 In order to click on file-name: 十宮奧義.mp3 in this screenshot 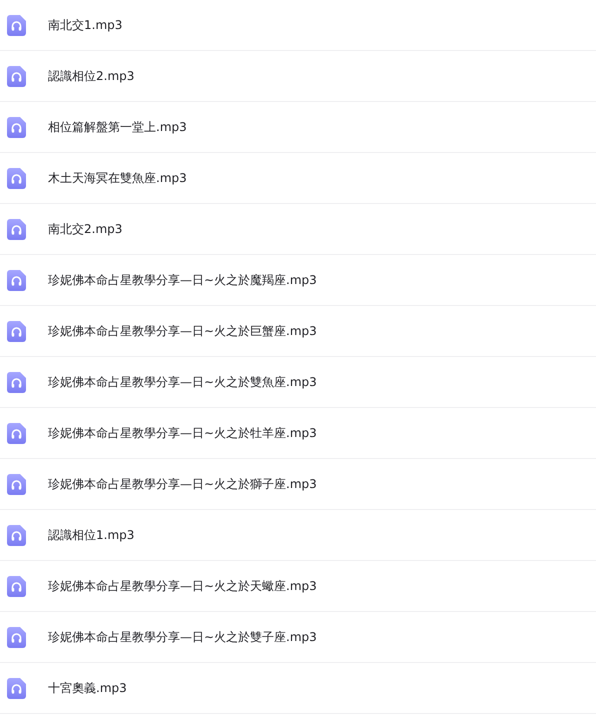, I will do `click(87, 688)`.